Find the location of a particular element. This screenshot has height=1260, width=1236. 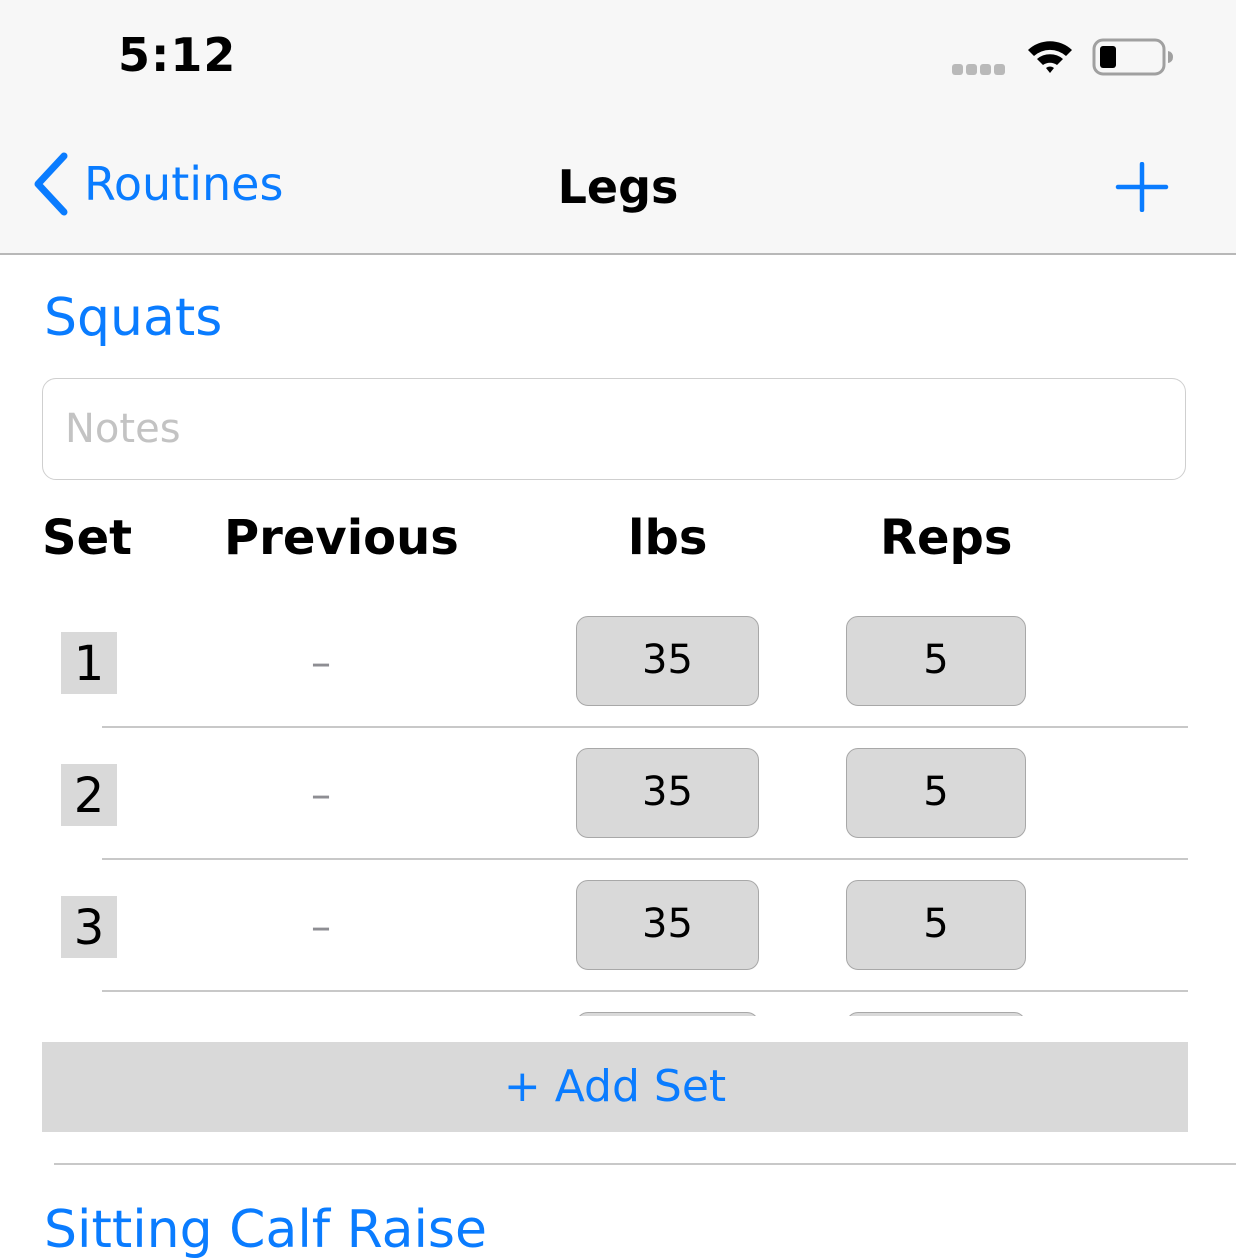

page-title: Legs is located at coordinates (618, 187).